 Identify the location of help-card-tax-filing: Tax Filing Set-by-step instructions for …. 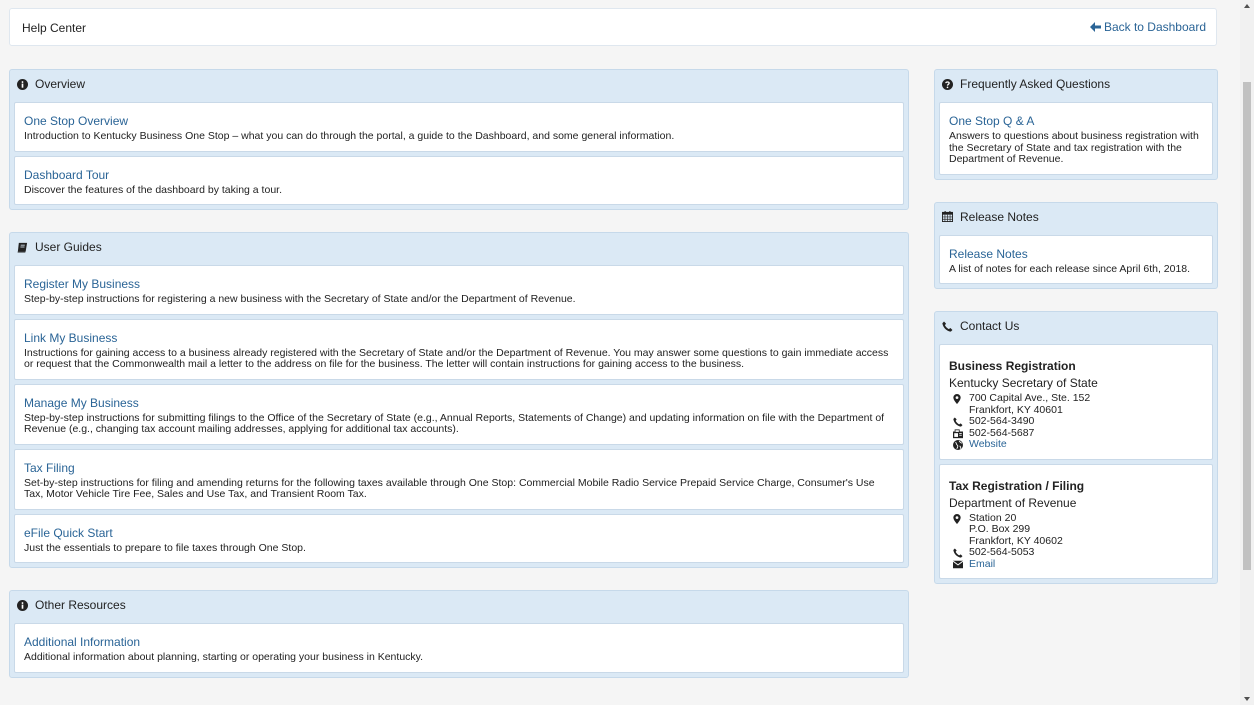
(459, 479).